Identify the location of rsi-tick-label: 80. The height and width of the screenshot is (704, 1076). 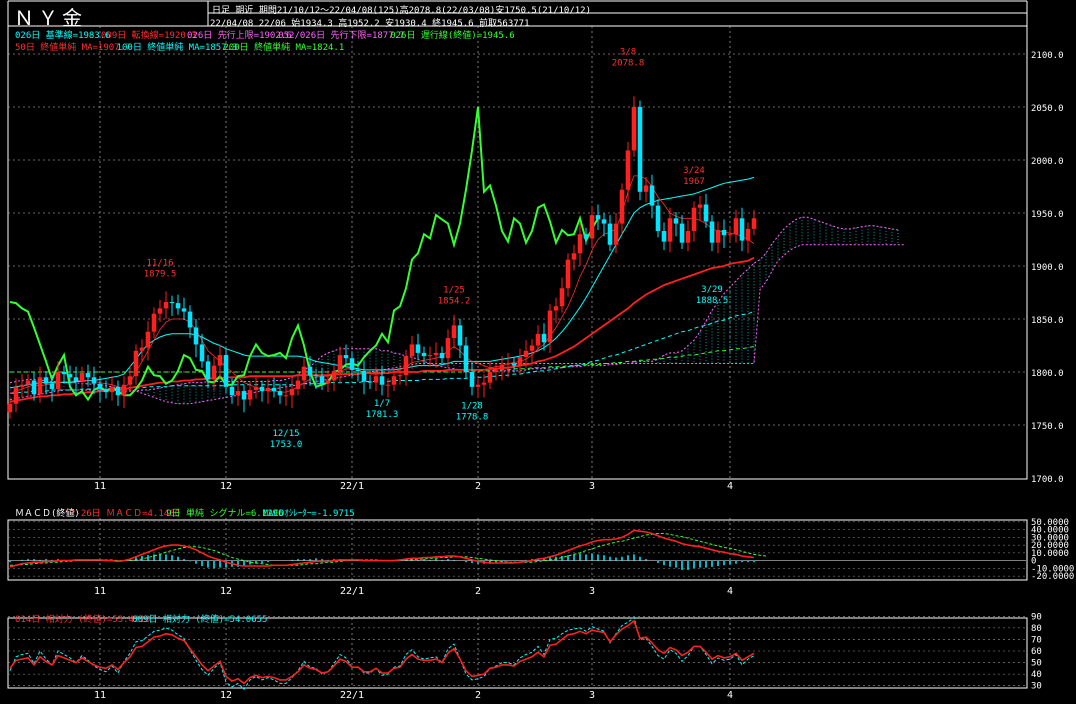
(1036, 629).